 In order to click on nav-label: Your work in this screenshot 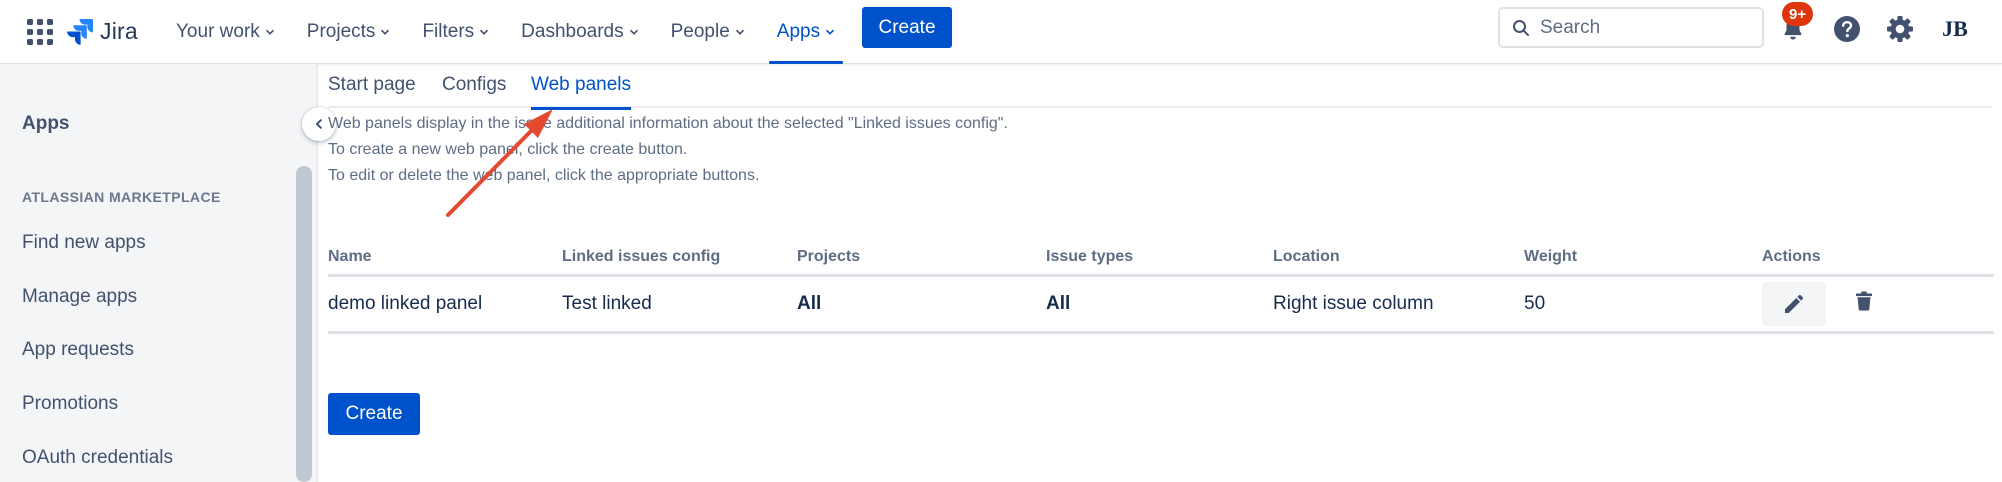, I will do `click(218, 31)`.